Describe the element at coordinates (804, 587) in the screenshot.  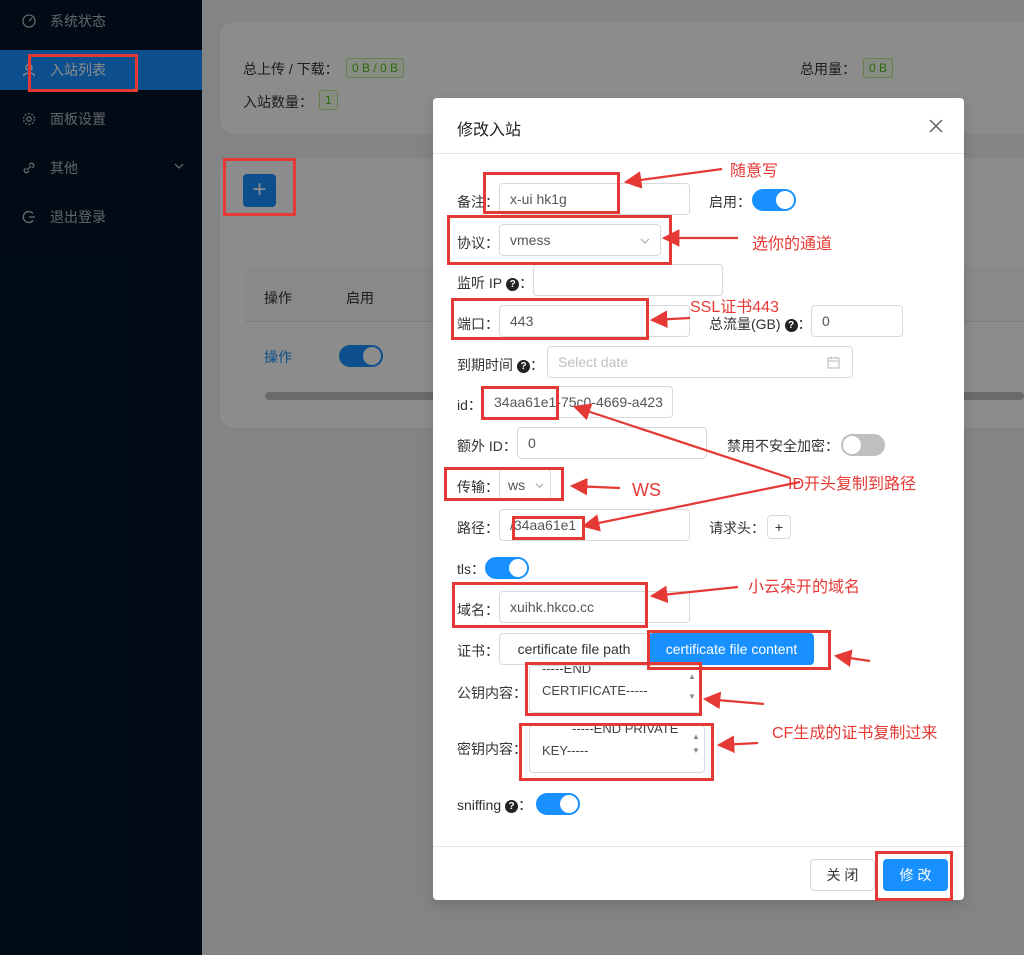
I see `annotation-domain: 小云朵开的域名` at that location.